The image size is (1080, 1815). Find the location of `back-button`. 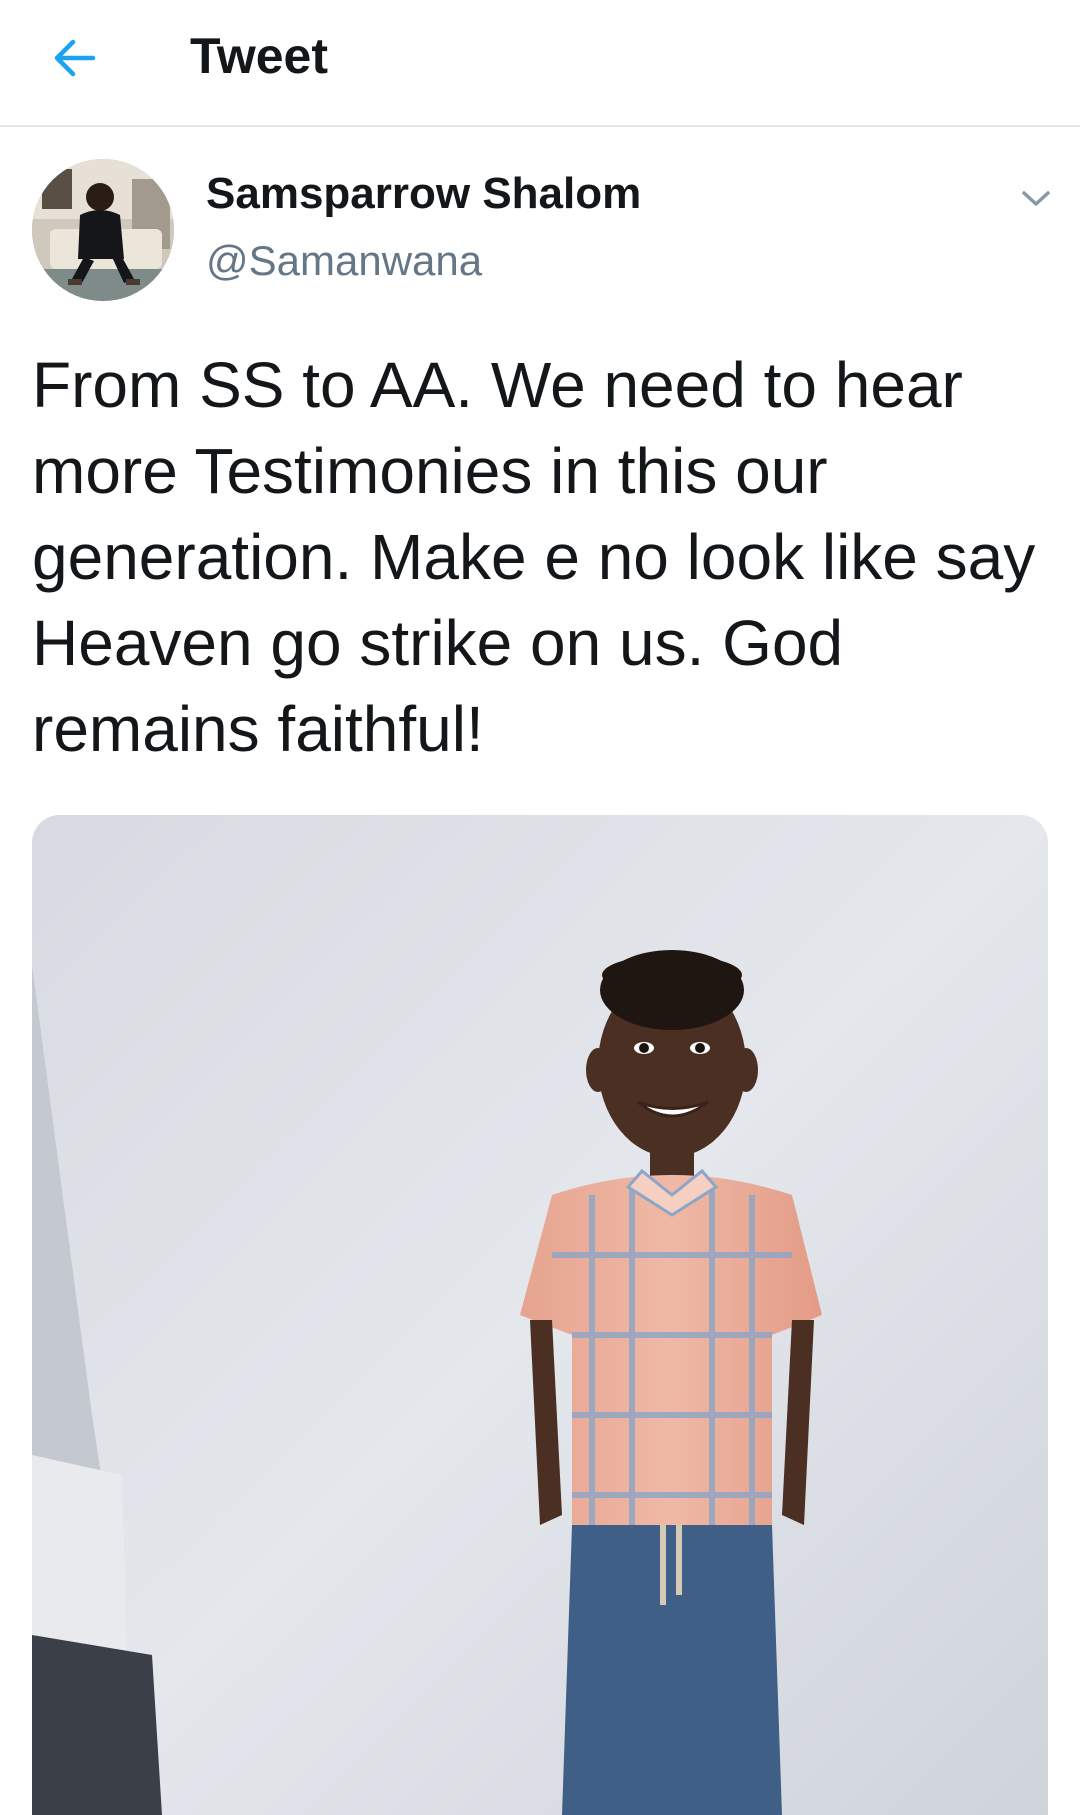

back-button is located at coordinates (74, 58).